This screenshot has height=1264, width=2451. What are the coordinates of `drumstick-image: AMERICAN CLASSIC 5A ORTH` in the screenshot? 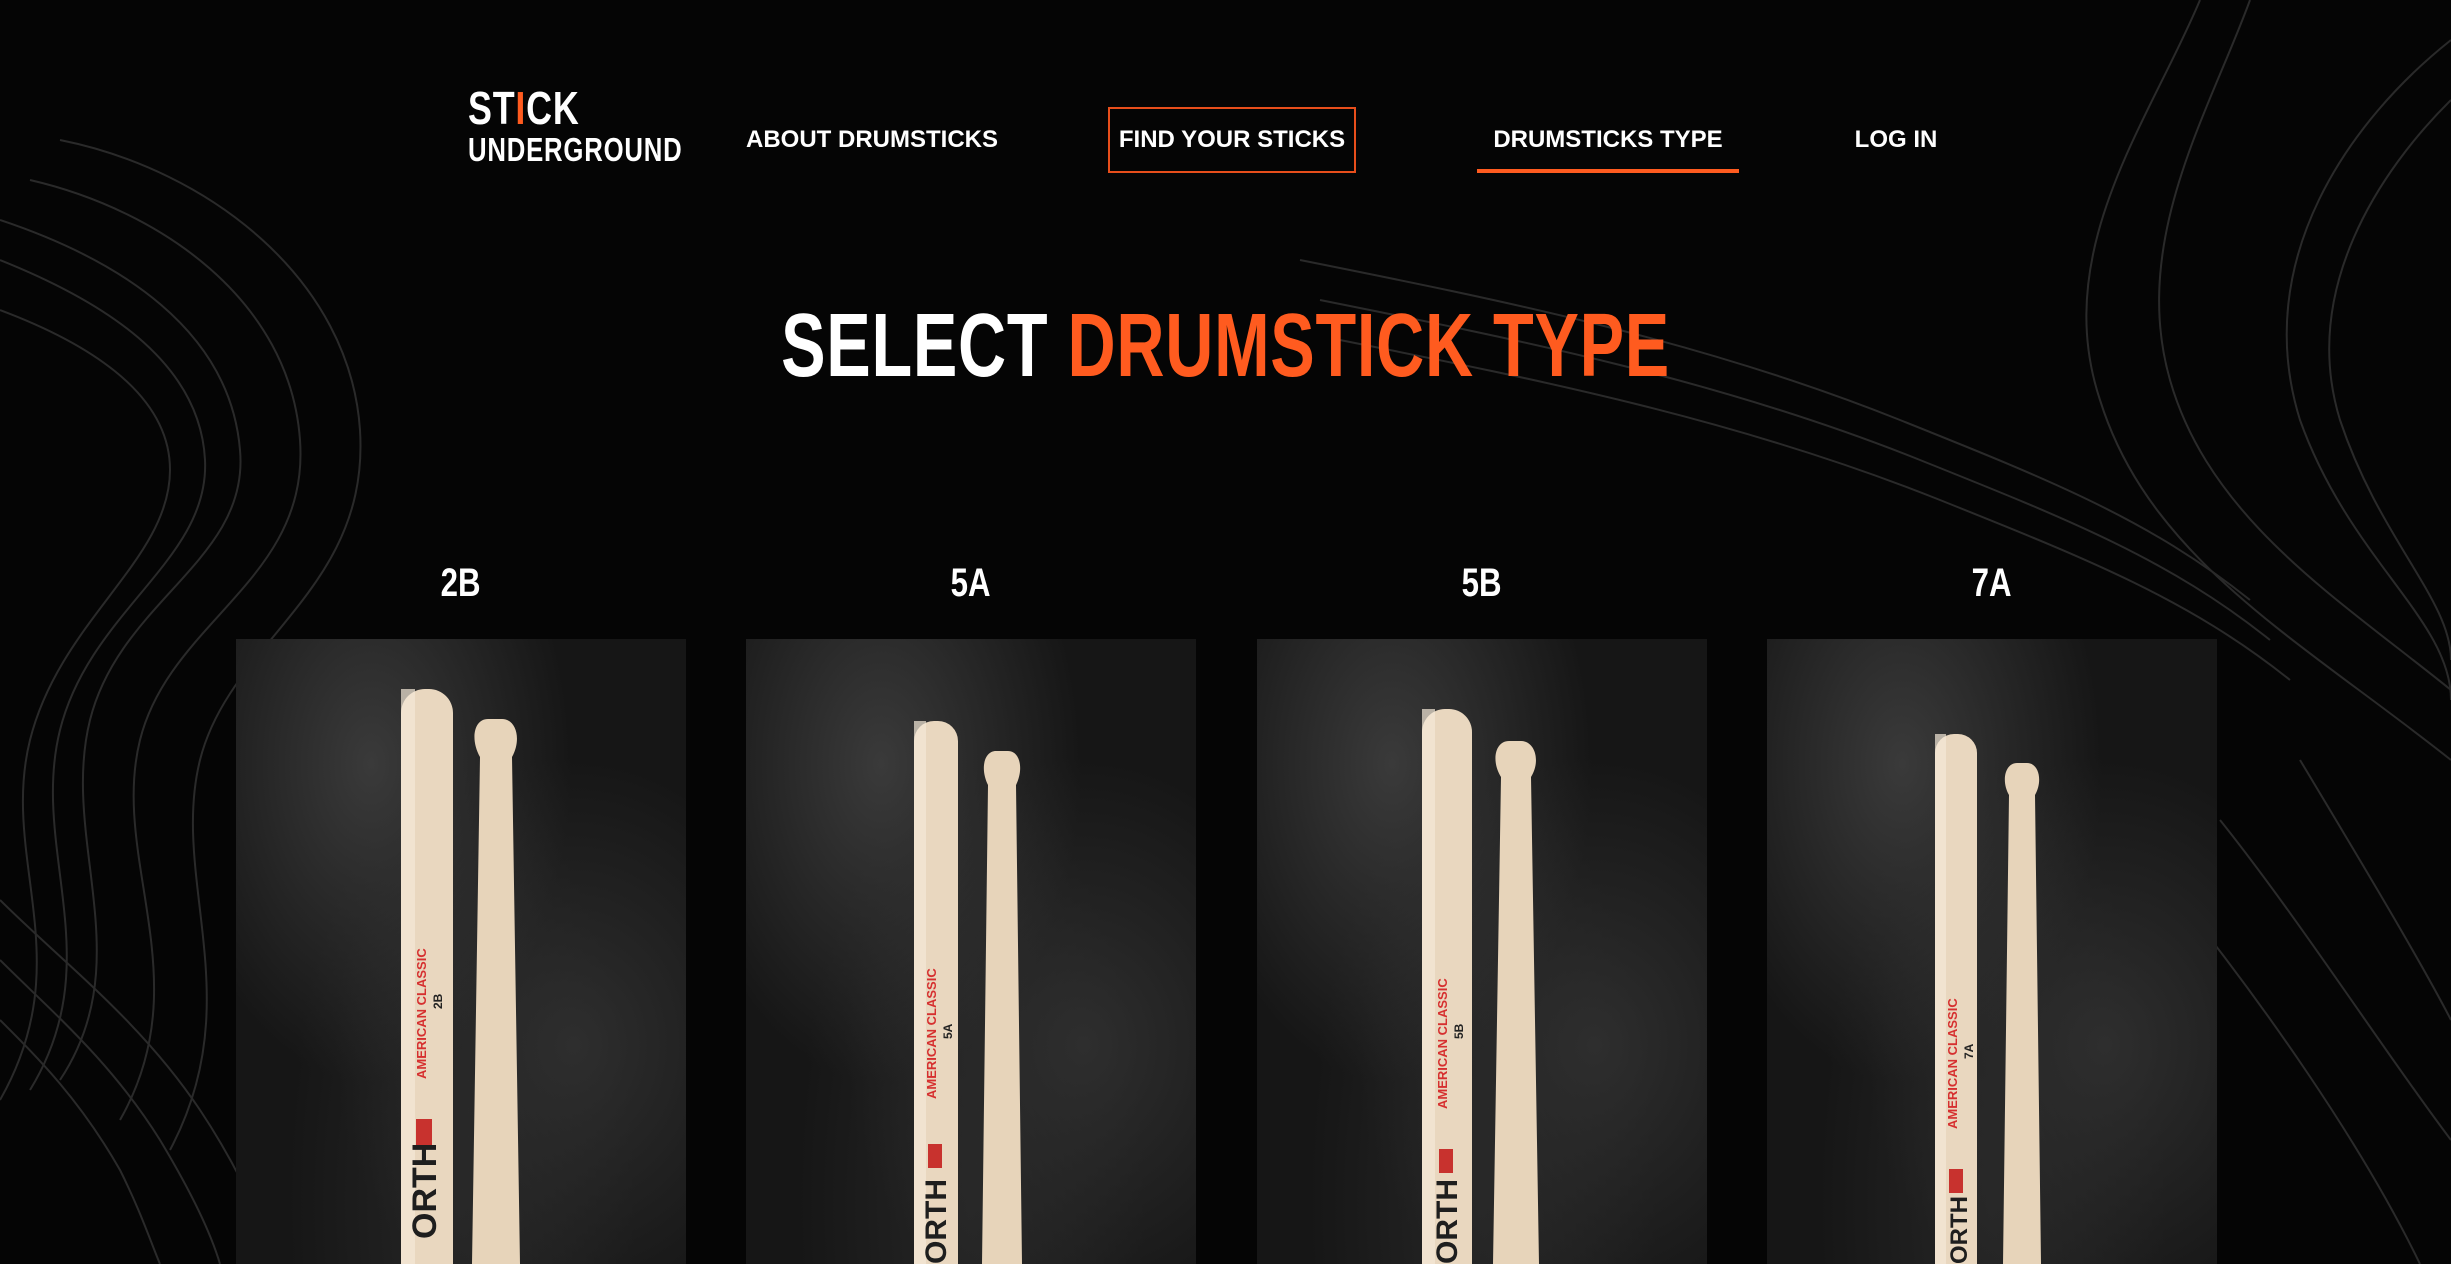 It's located at (968, 992).